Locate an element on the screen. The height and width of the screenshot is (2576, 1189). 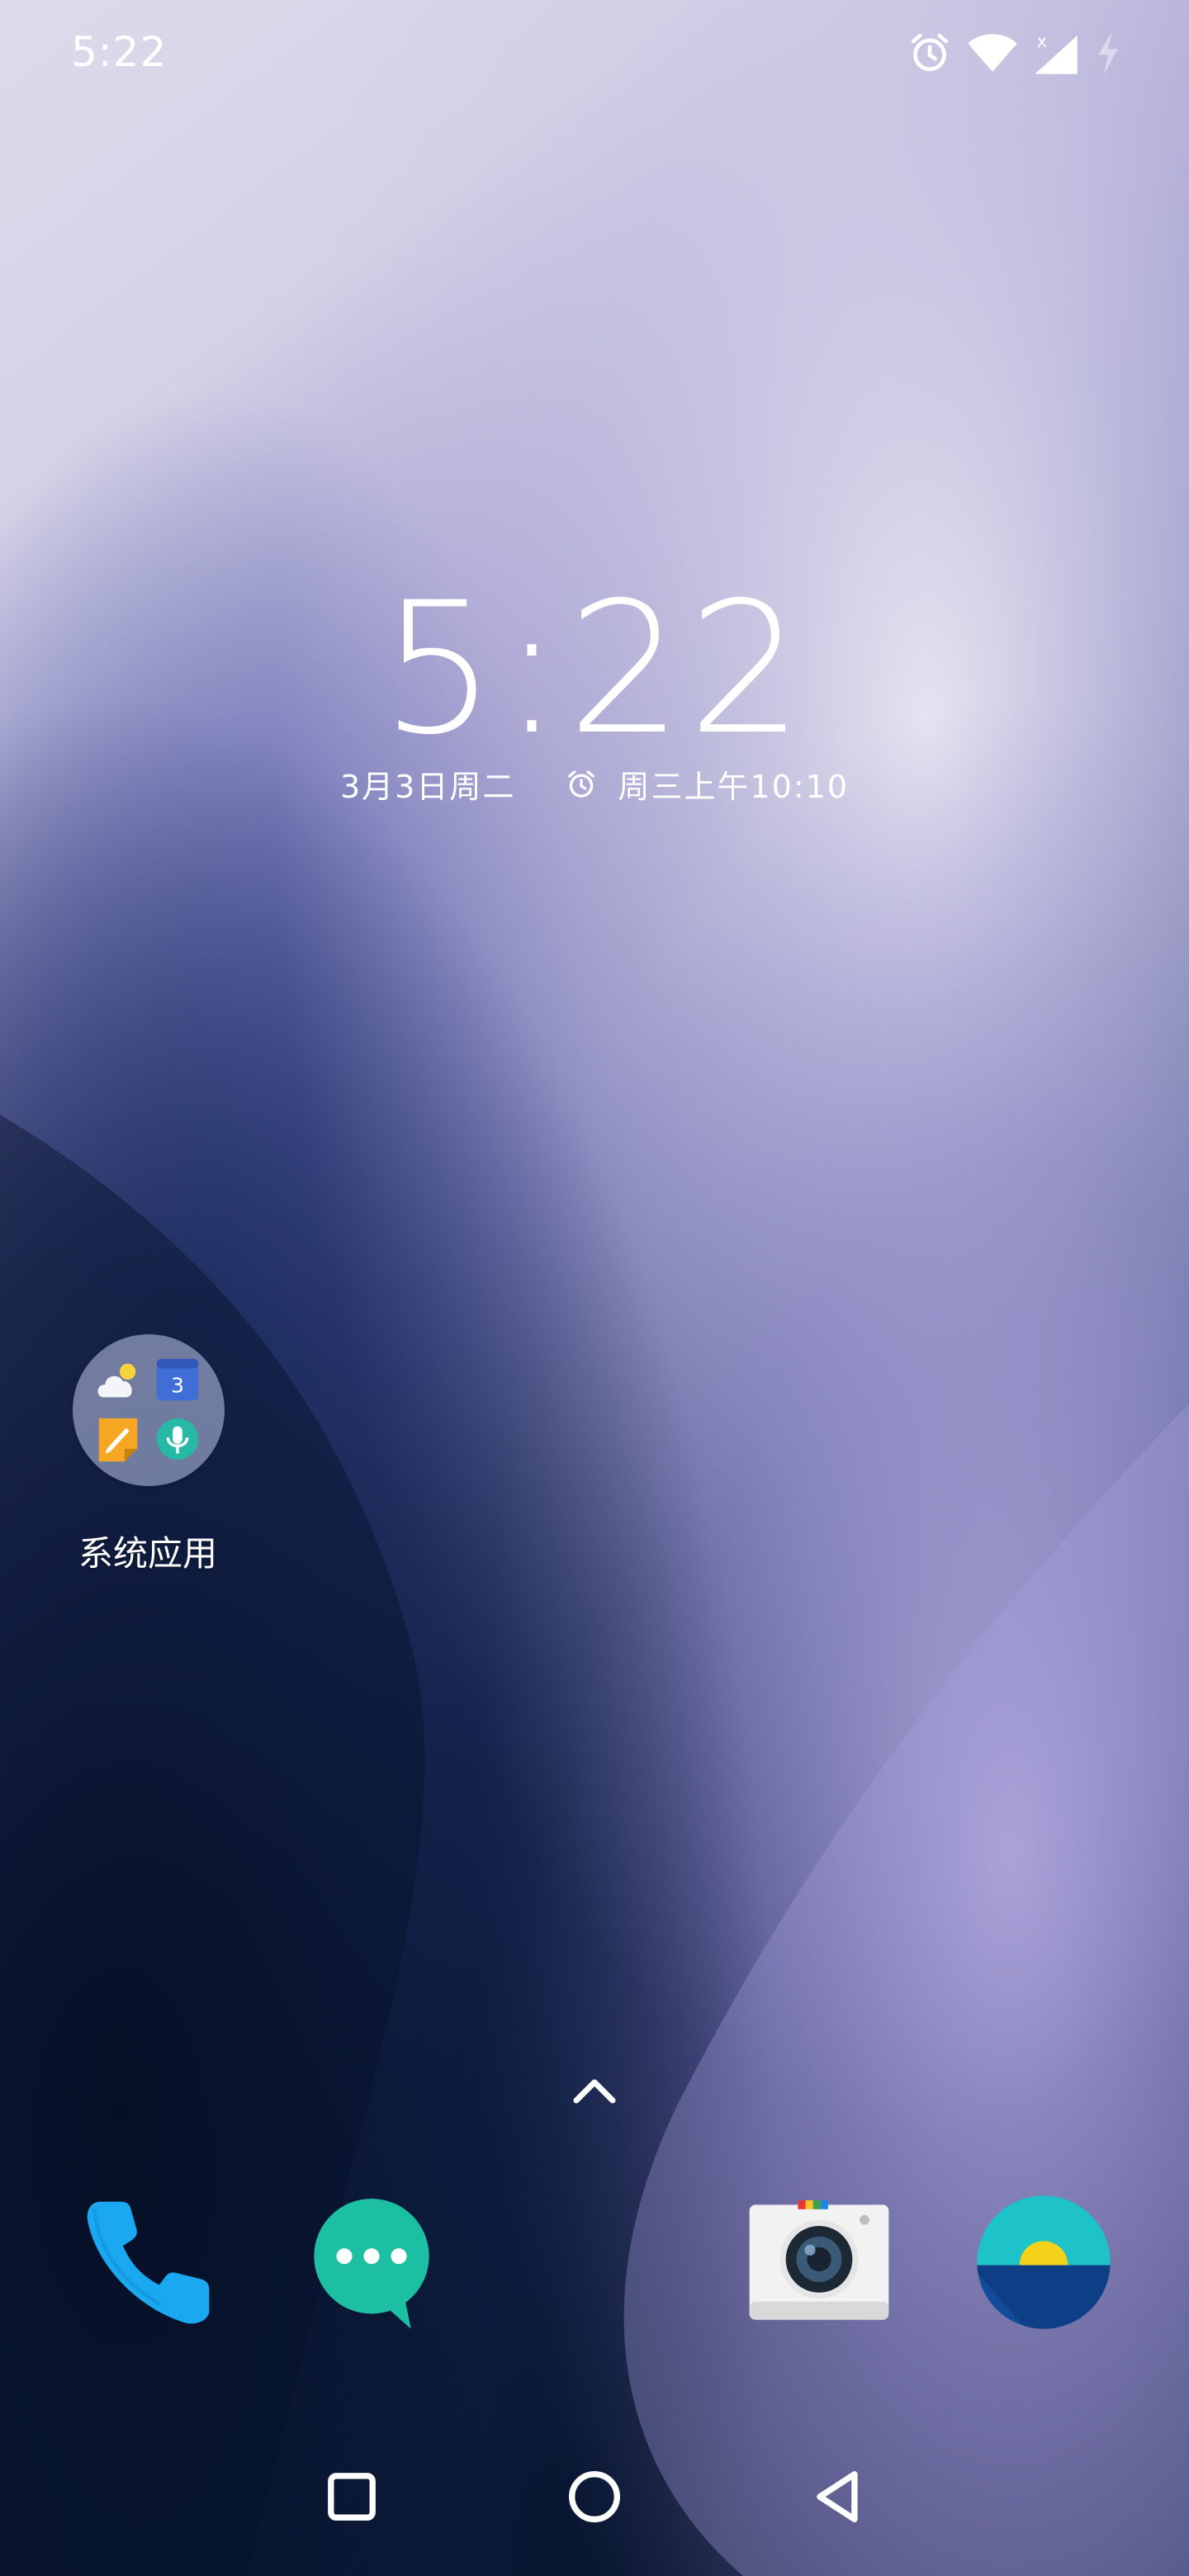
next-alarm-icon is located at coordinates (581, 783).